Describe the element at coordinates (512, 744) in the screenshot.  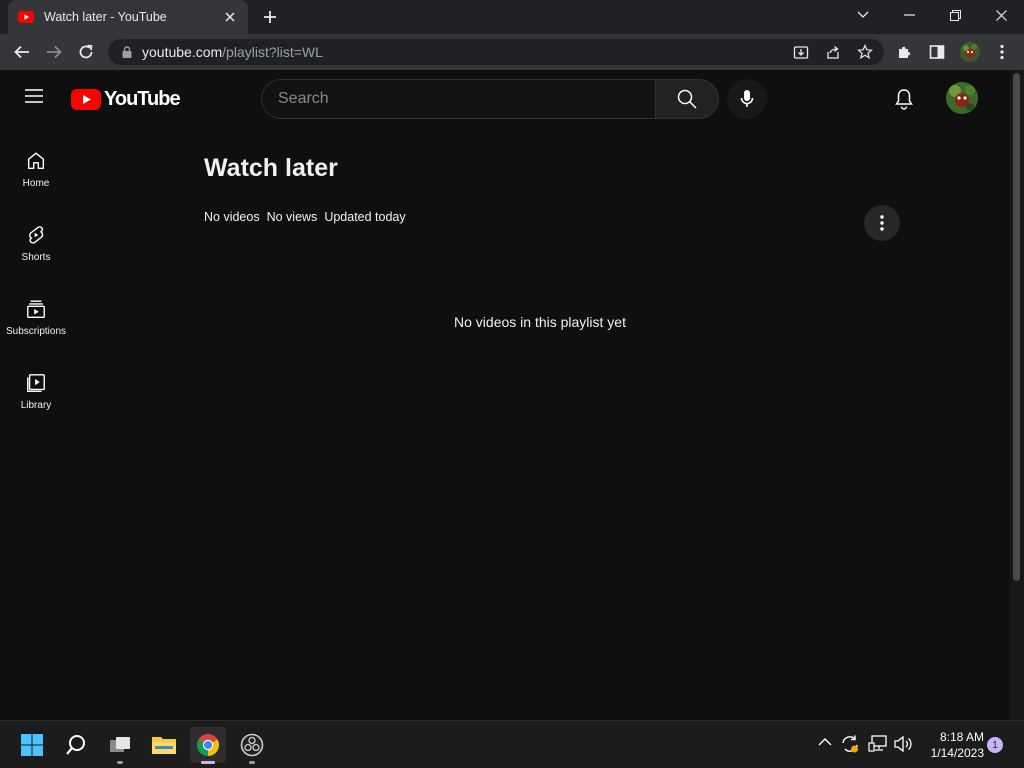
I see `windows-taskbar: 8:18 AM 1/14/2023 1` at that location.